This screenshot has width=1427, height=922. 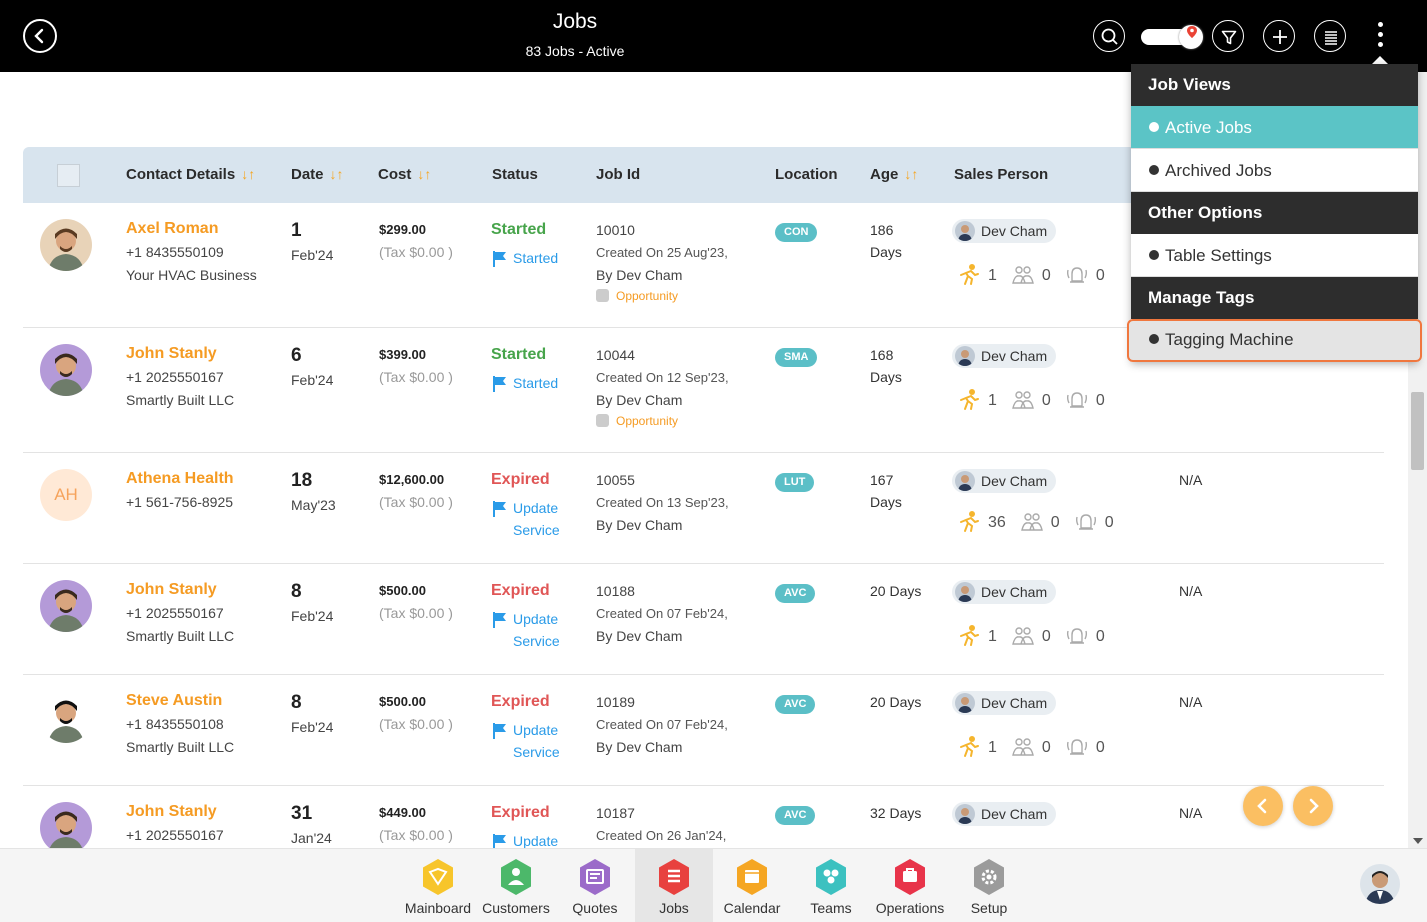 I want to click on page-title: Jobs, so click(x=575, y=21).